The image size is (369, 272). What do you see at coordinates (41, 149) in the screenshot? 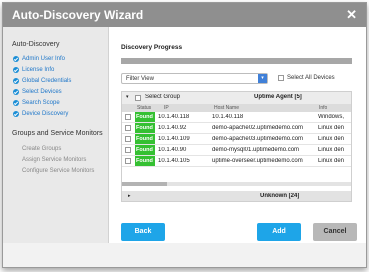
I see `sidebar-item-create-groups: Create Groups` at bounding box center [41, 149].